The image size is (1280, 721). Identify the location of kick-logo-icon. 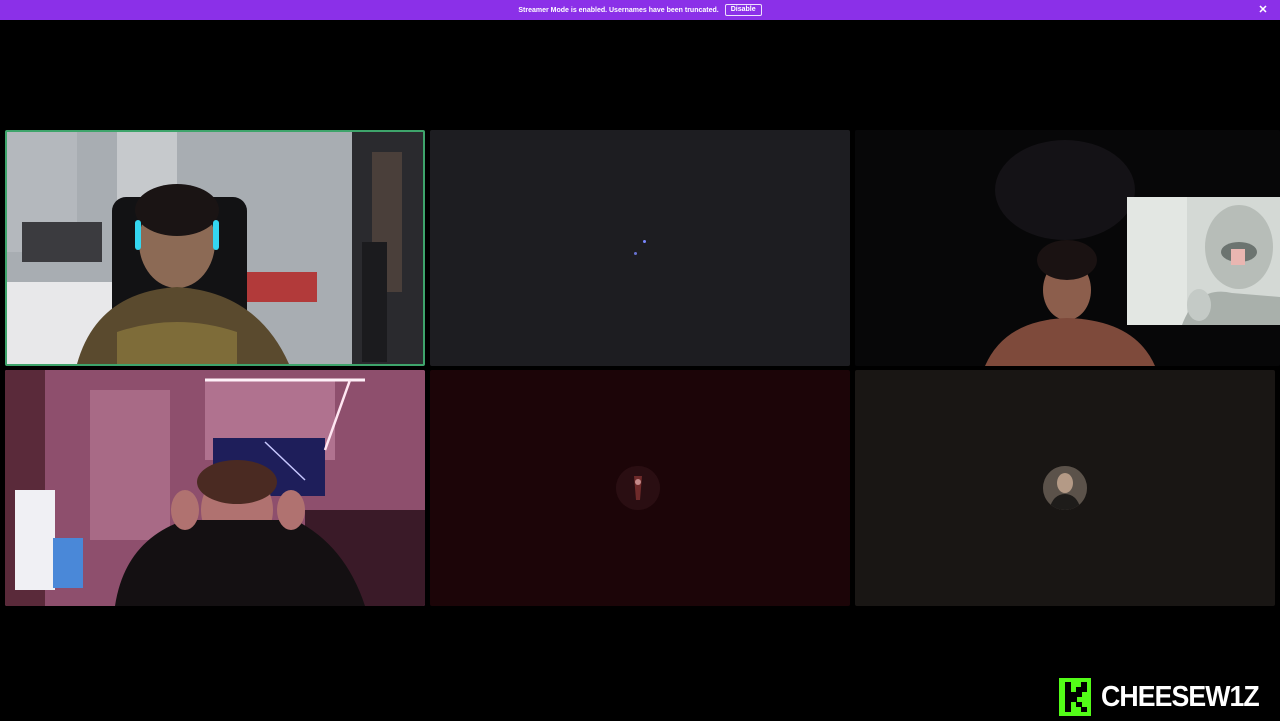
(1075, 697).